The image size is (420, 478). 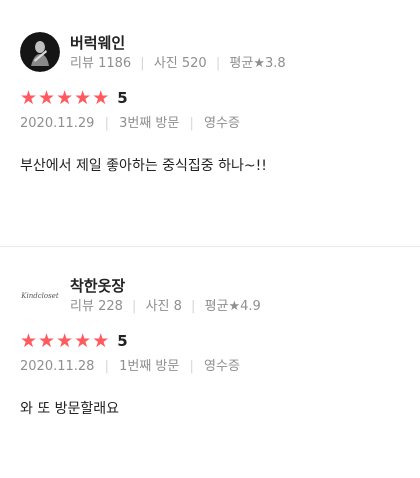 What do you see at coordinates (149, 123) in the screenshot?
I see `visit-count: 3번째 방문` at bounding box center [149, 123].